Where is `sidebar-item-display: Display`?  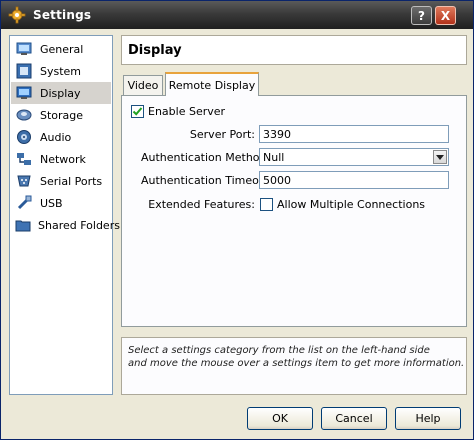 sidebar-item-display: Display is located at coordinates (61, 93).